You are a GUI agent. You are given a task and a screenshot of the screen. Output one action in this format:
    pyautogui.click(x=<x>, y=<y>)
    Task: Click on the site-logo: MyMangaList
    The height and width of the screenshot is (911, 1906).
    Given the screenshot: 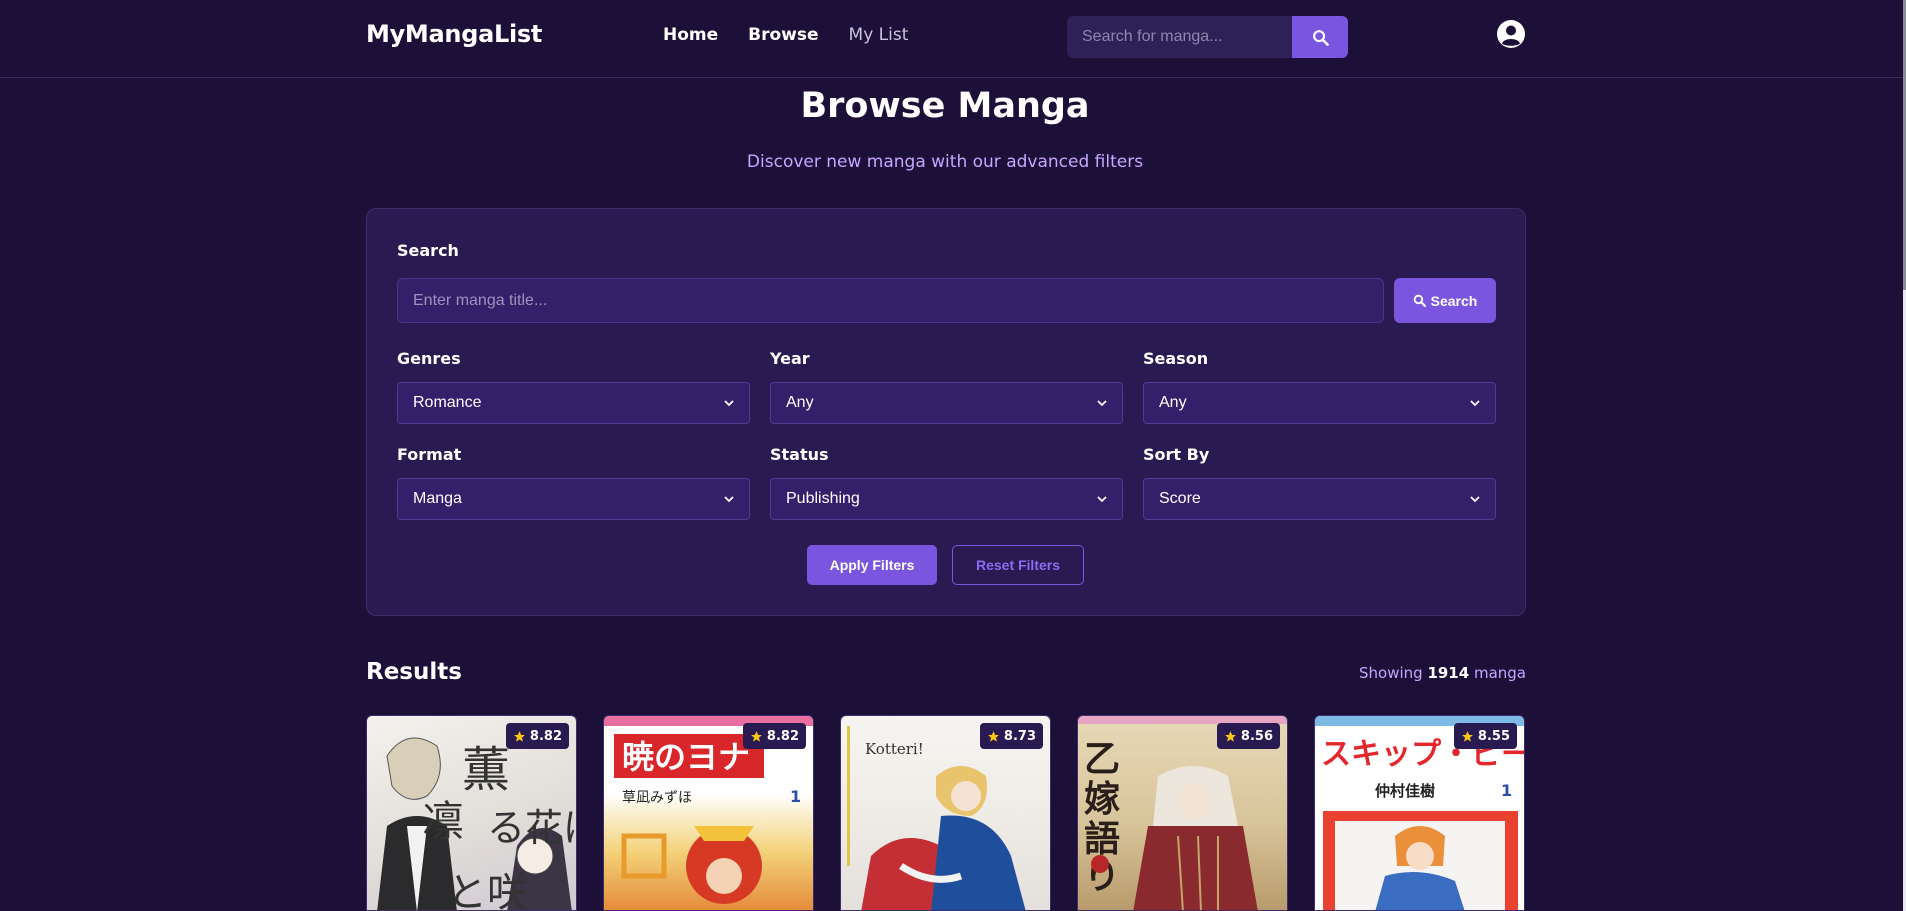 What is the action you would take?
    pyautogui.click(x=454, y=34)
    